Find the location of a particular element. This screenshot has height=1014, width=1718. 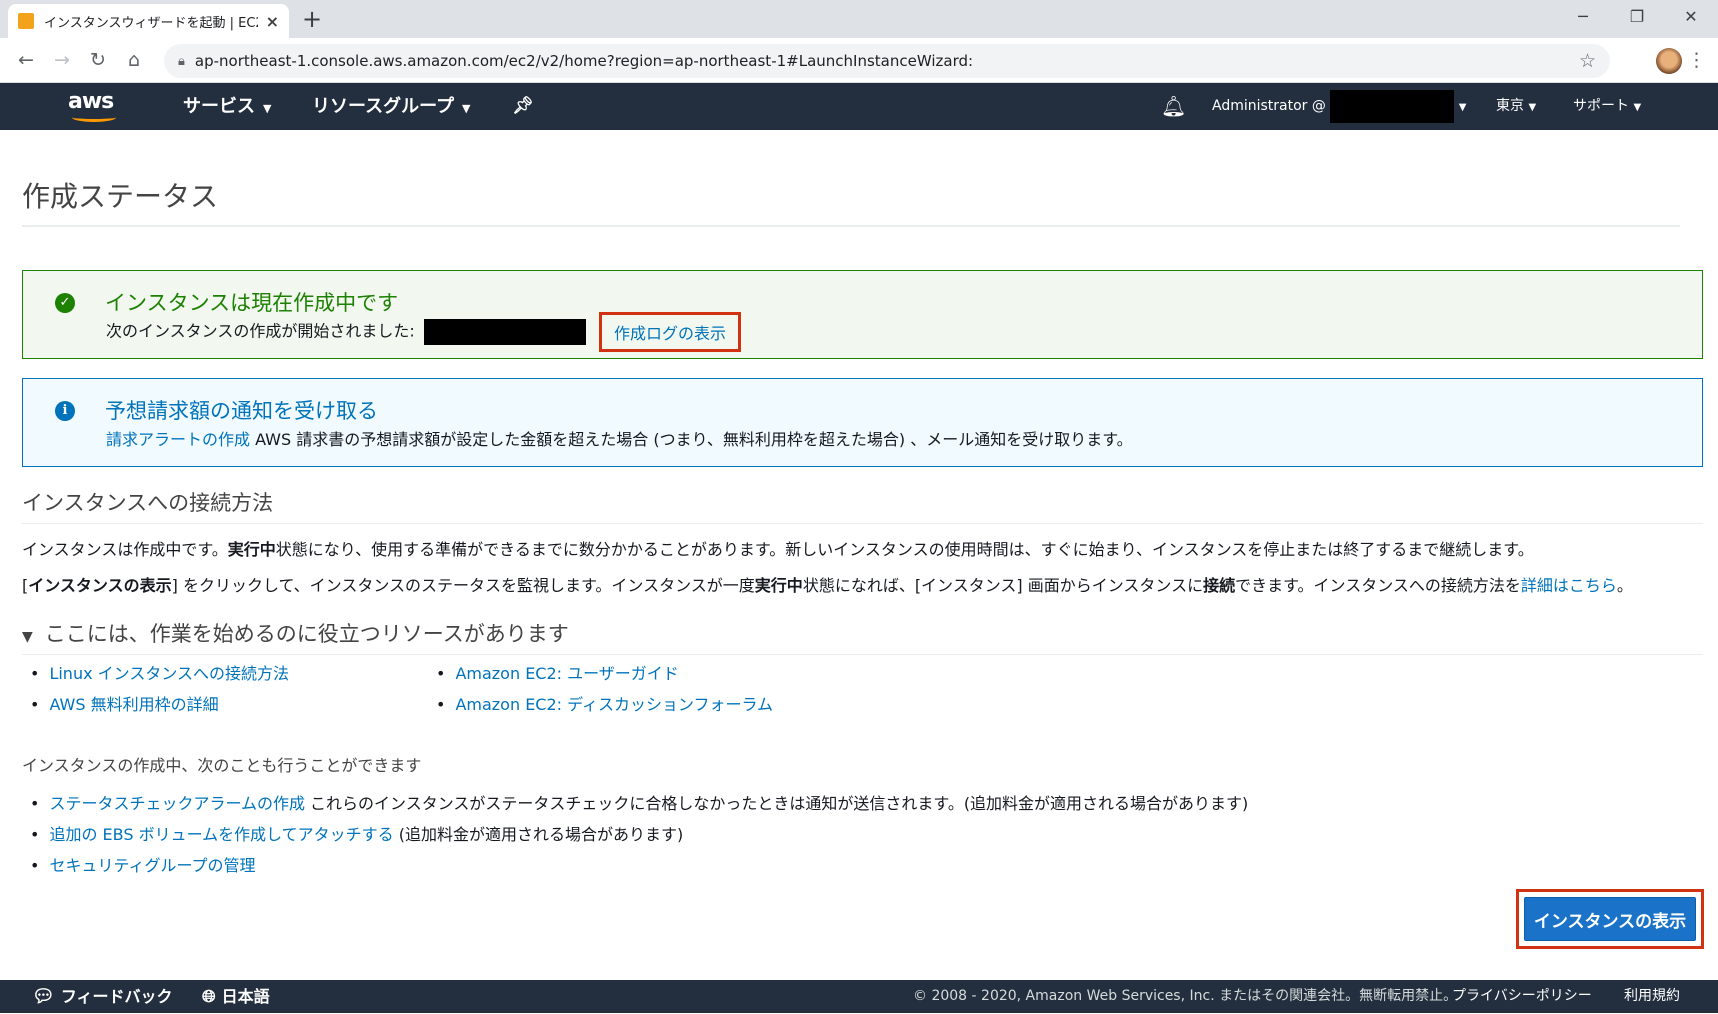

success-text: 次のインスタンスの作成が開始されました: is located at coordinates (260, 331).